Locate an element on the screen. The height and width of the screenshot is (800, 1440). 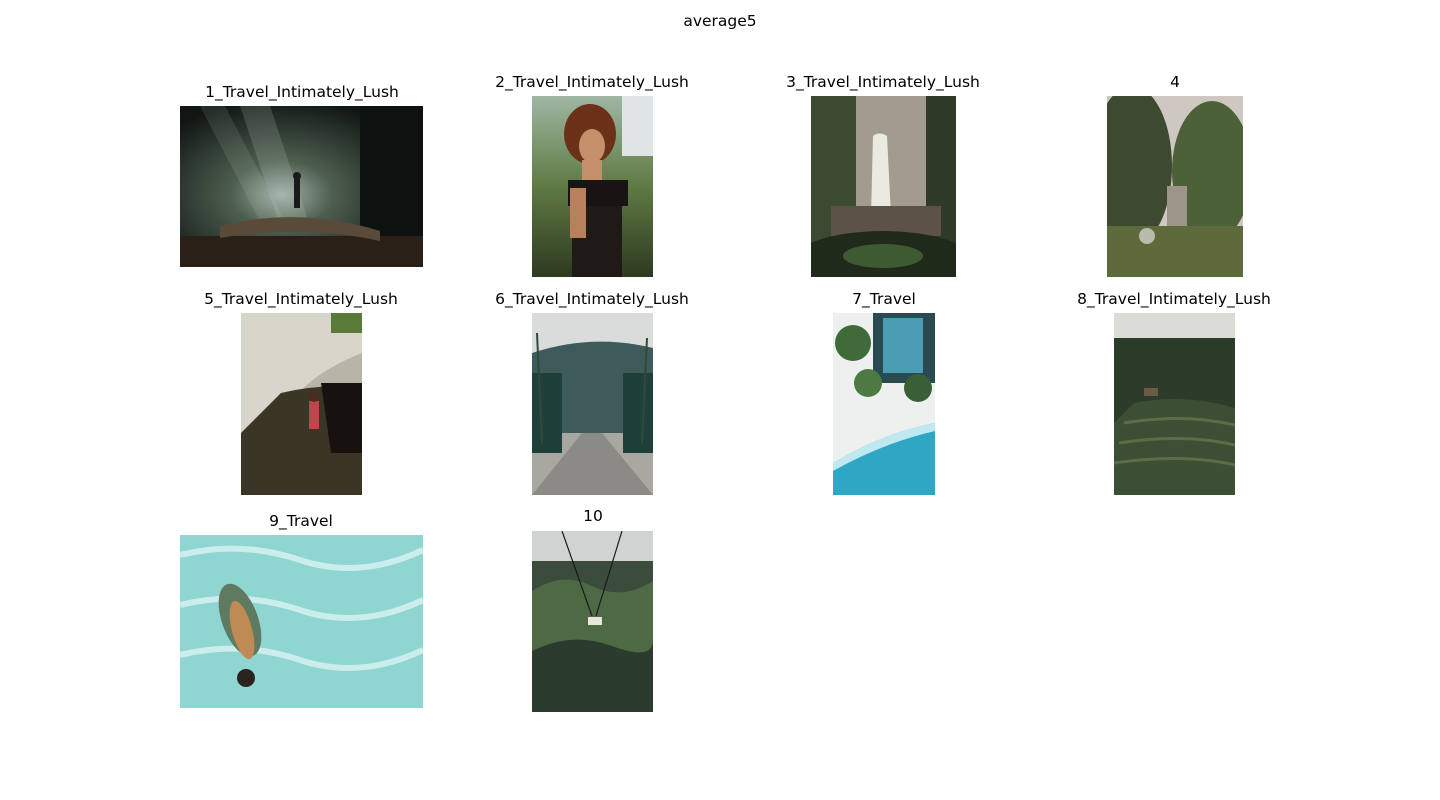
image-8-rice-terraces is located at coordinates (1174, 404).